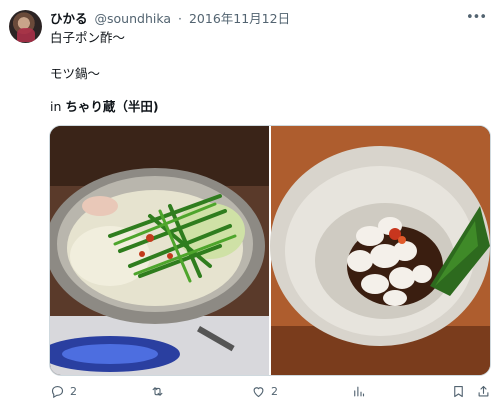 Image resolution: width=500 pixels, height=401 pixels. What do you see at coordinates (57, 392) in the screenshot?
I see `reply-icon` at bounding box center [57, 392].